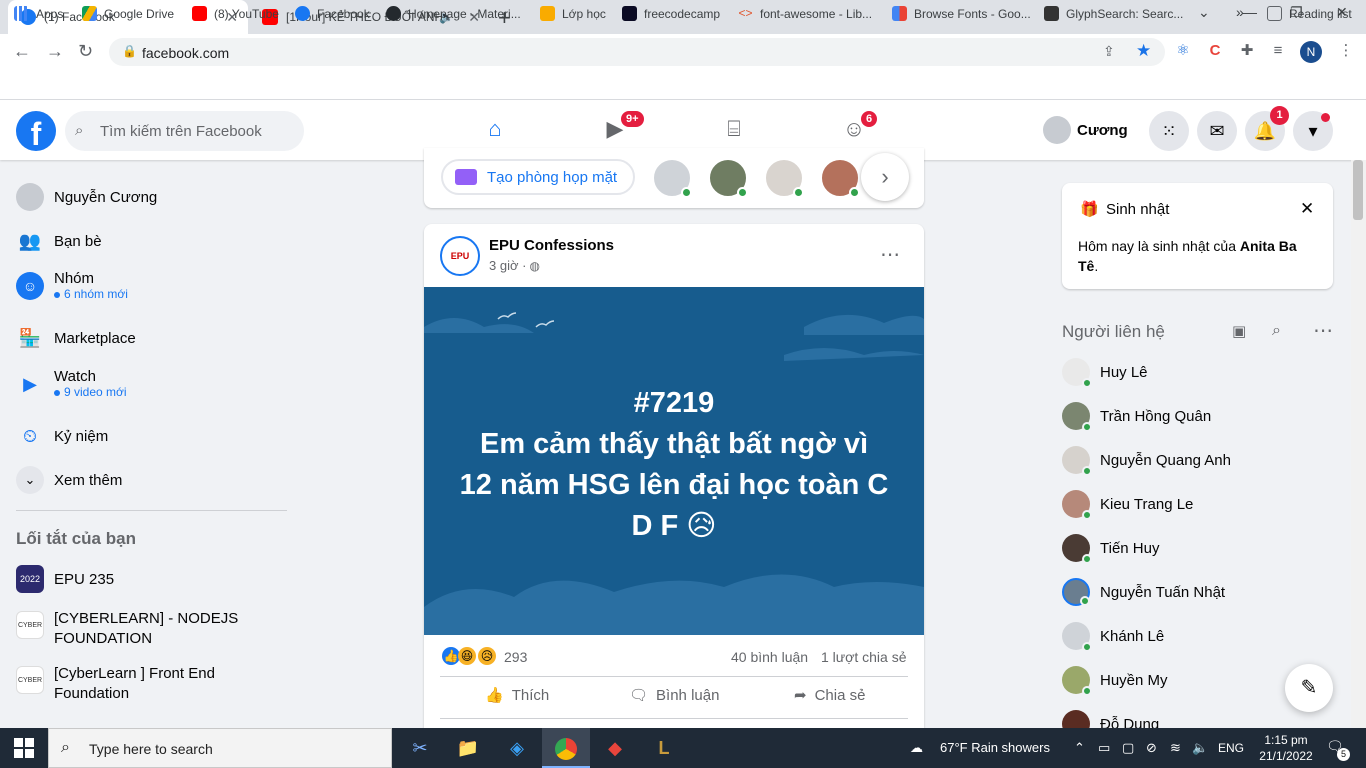 This screenshot has width=1366, height=768. I want to click on post-author: EPU Confessions, so click(551, 245).